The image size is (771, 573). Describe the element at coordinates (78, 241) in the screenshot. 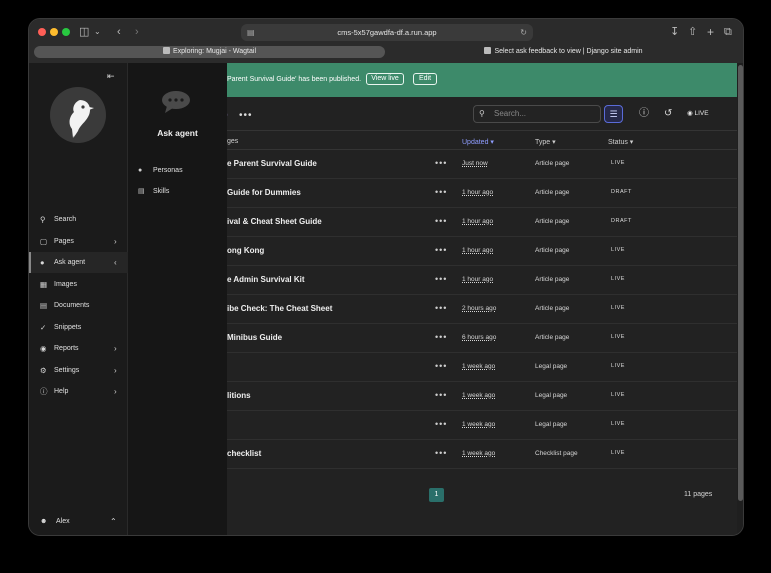

I see `sidebar-item-pages: ▢ Pages ›` at that location.